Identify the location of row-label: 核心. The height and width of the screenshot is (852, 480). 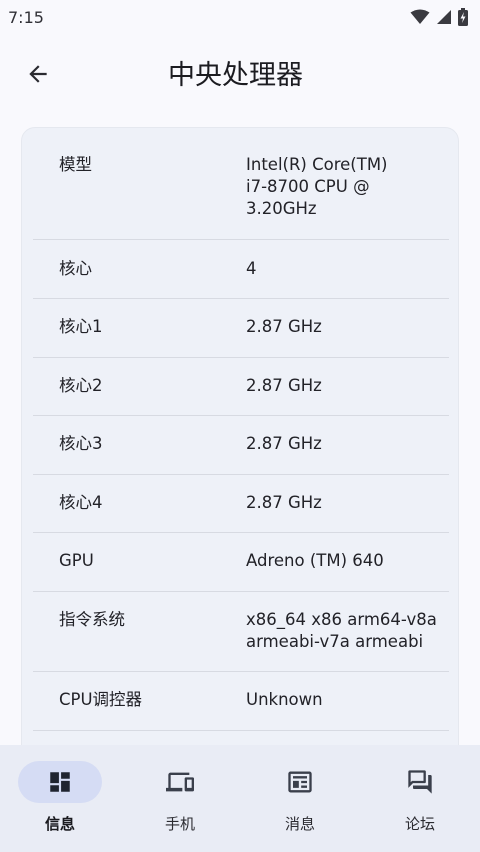
(75, 268).